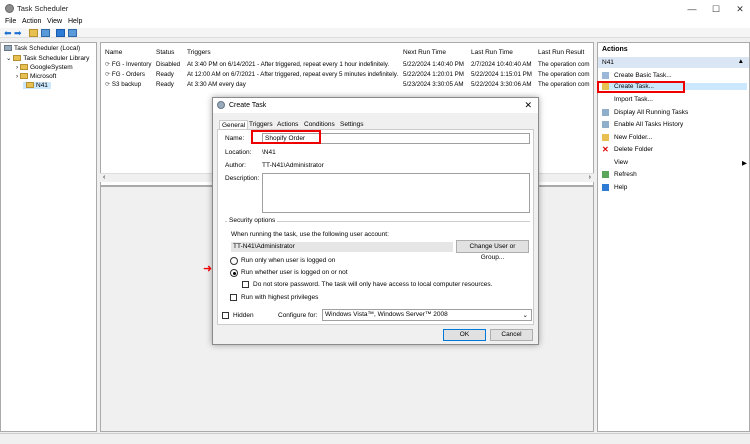 The image size is (750, 444). I want to click on enable-history-action: Enable All Tasks History, so click(642, 124).